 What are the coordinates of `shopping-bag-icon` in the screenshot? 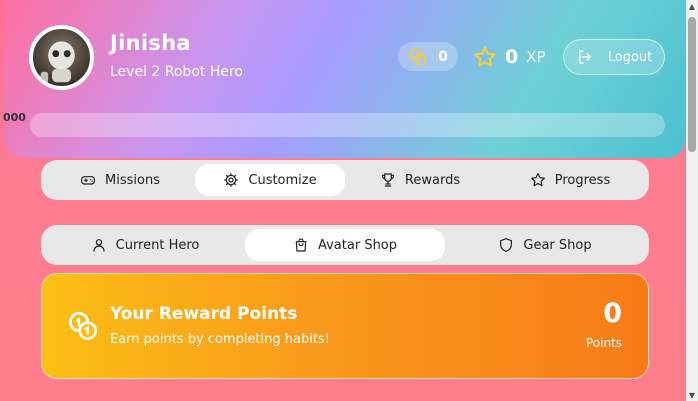 It's located at (301, 245).